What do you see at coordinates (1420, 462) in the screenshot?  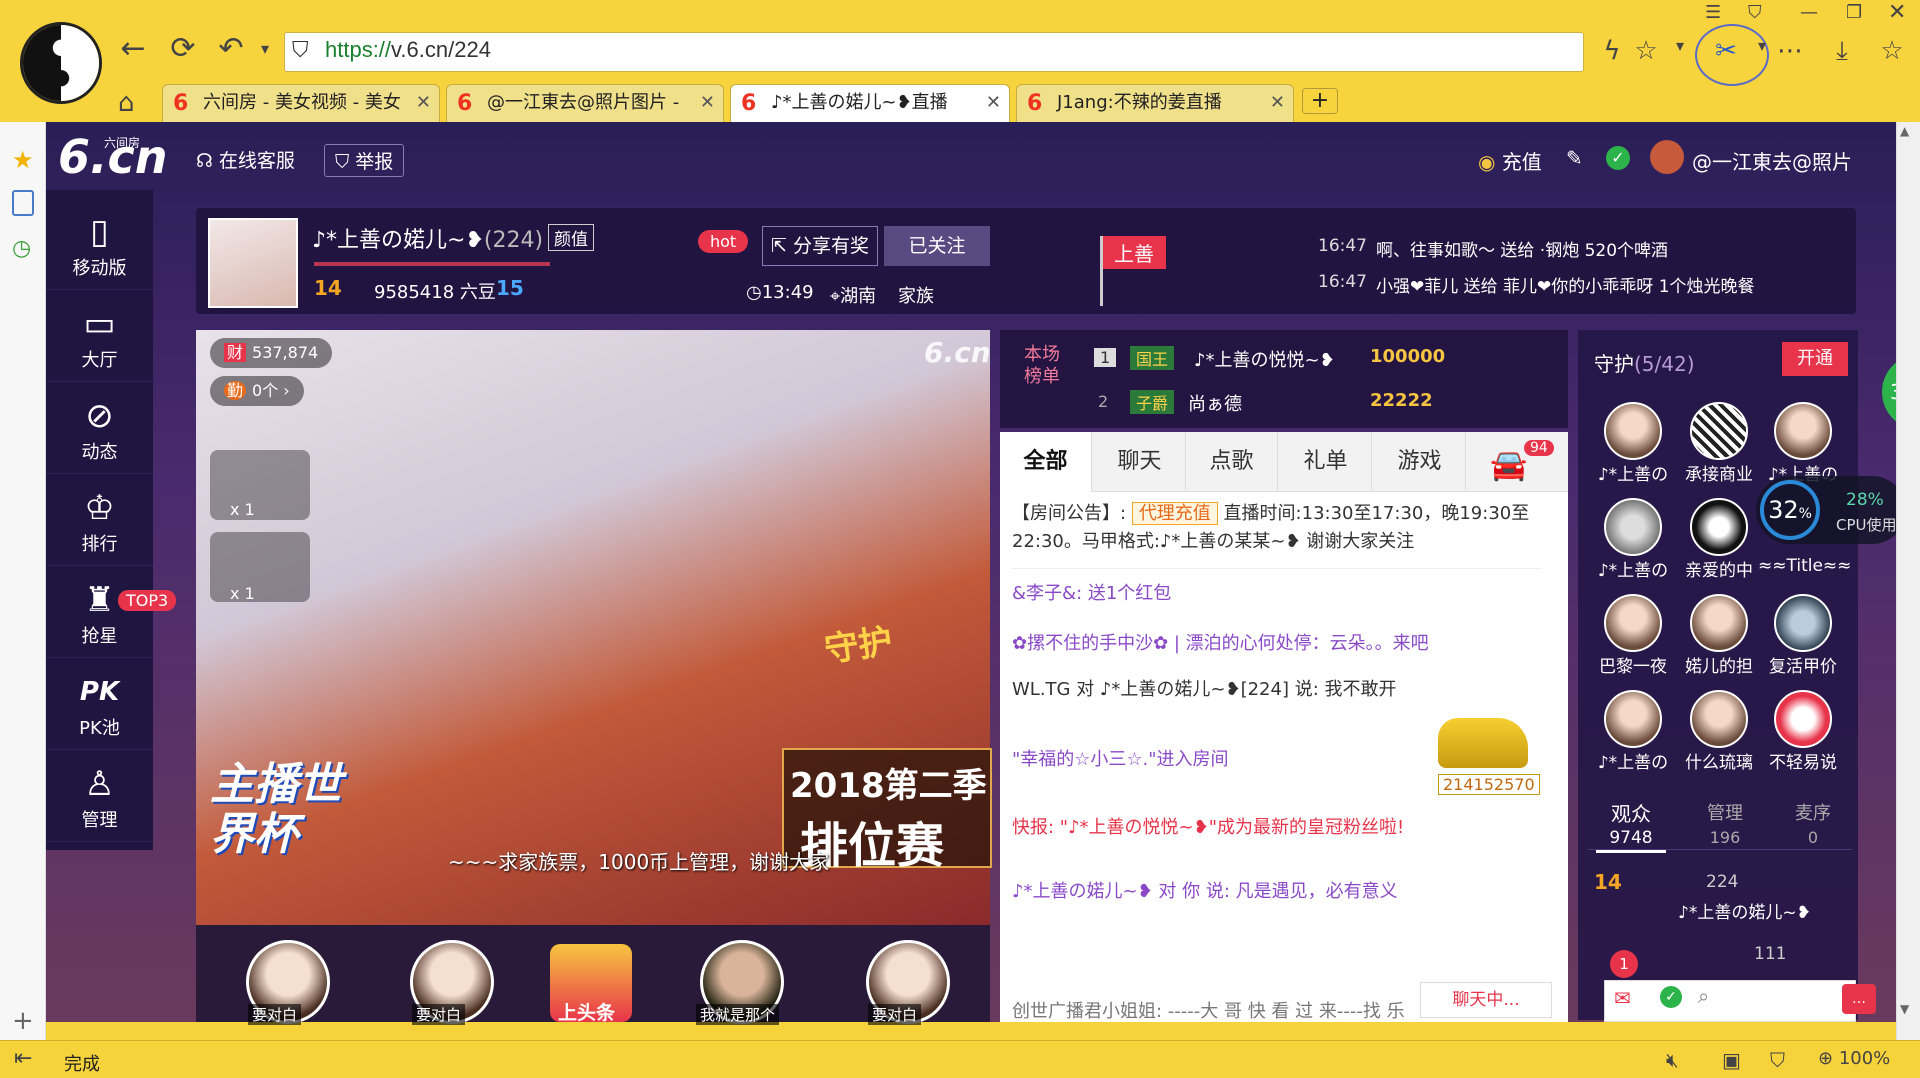 I see `tab-games: 游戏` at bounding box center [1420, 462].